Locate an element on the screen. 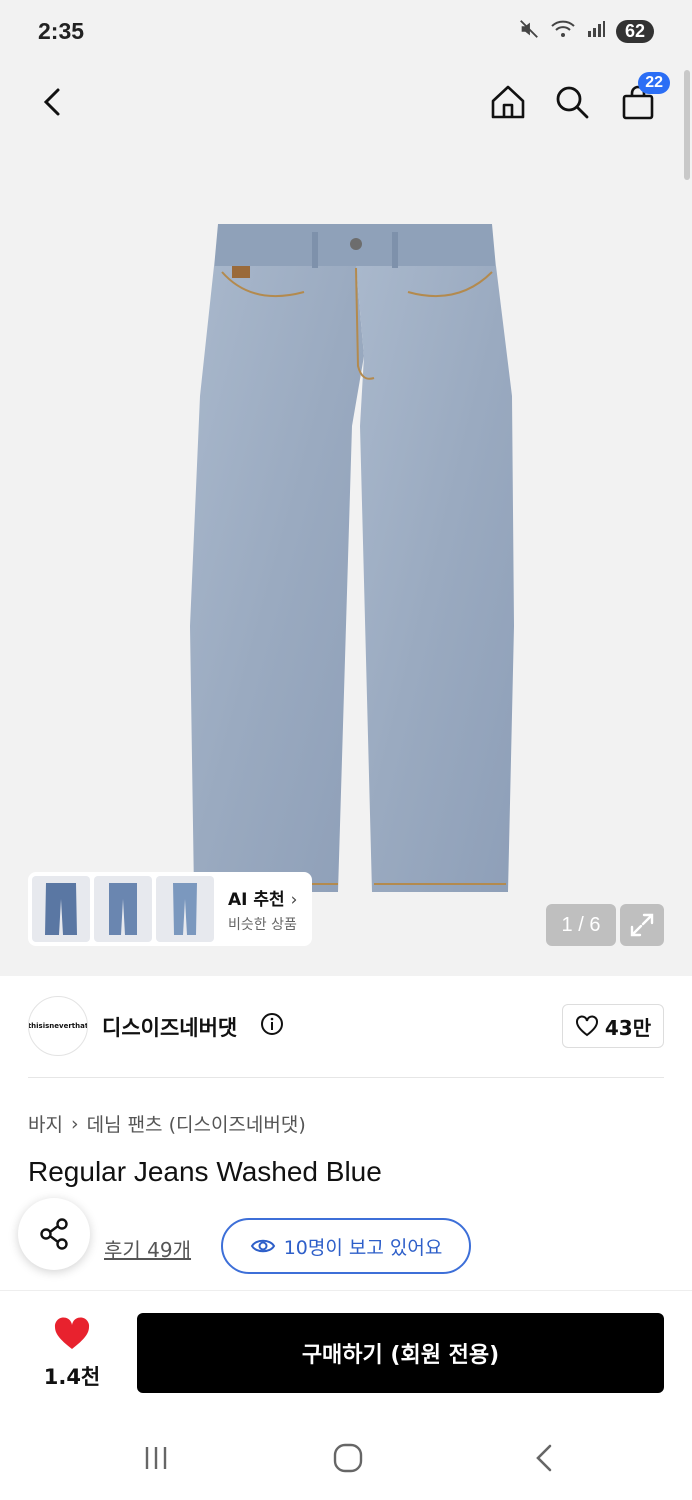  recent-apps-button is located at coordinates (156, 1458).